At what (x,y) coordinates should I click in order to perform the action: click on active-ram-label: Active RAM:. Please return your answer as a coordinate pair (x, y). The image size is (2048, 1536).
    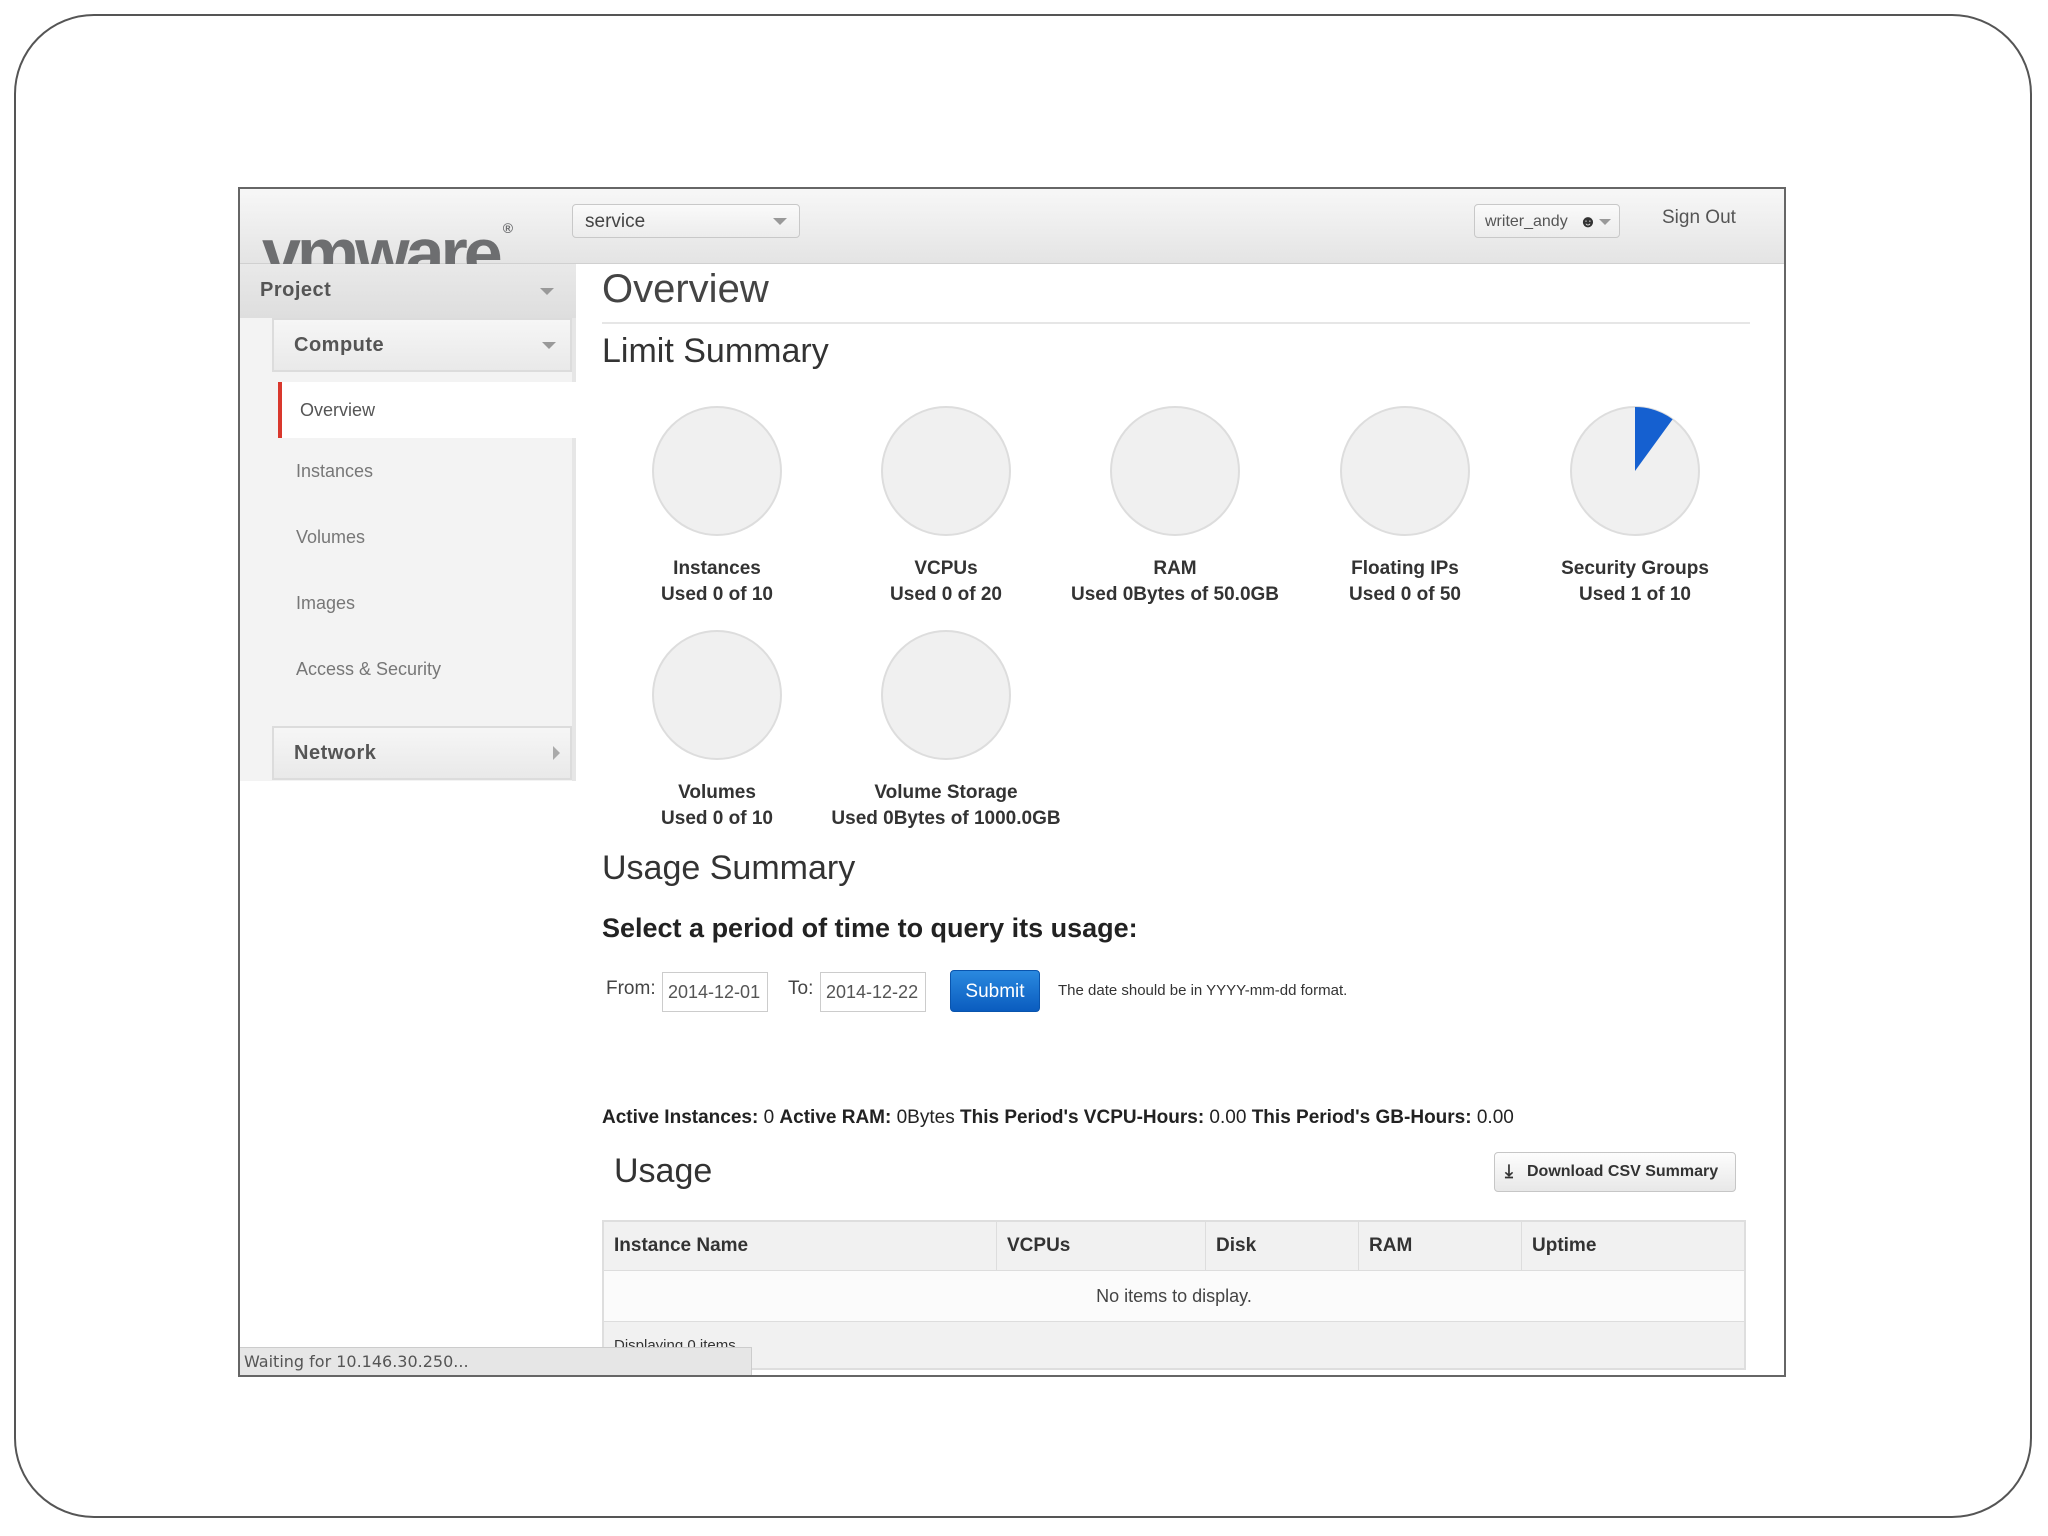
    Looking at the image, I should click on (835, 1117).